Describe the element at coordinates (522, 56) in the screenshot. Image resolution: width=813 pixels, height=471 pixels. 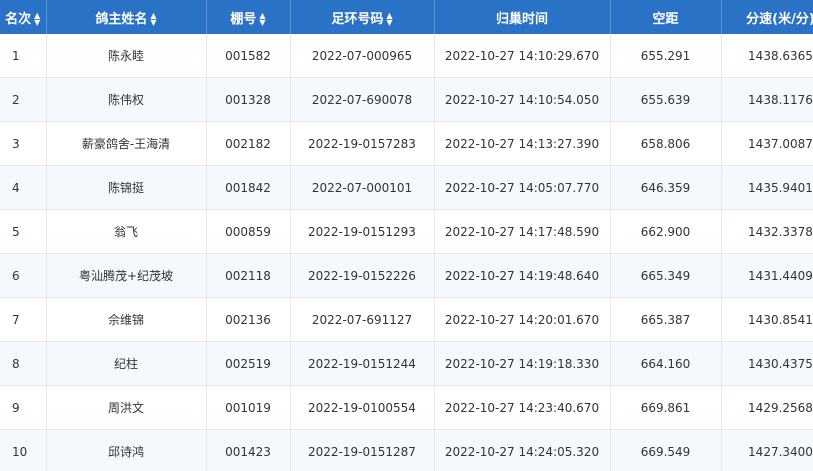
I see `return-time-cell: 2022-10-27 14:10:29.670` at that location.